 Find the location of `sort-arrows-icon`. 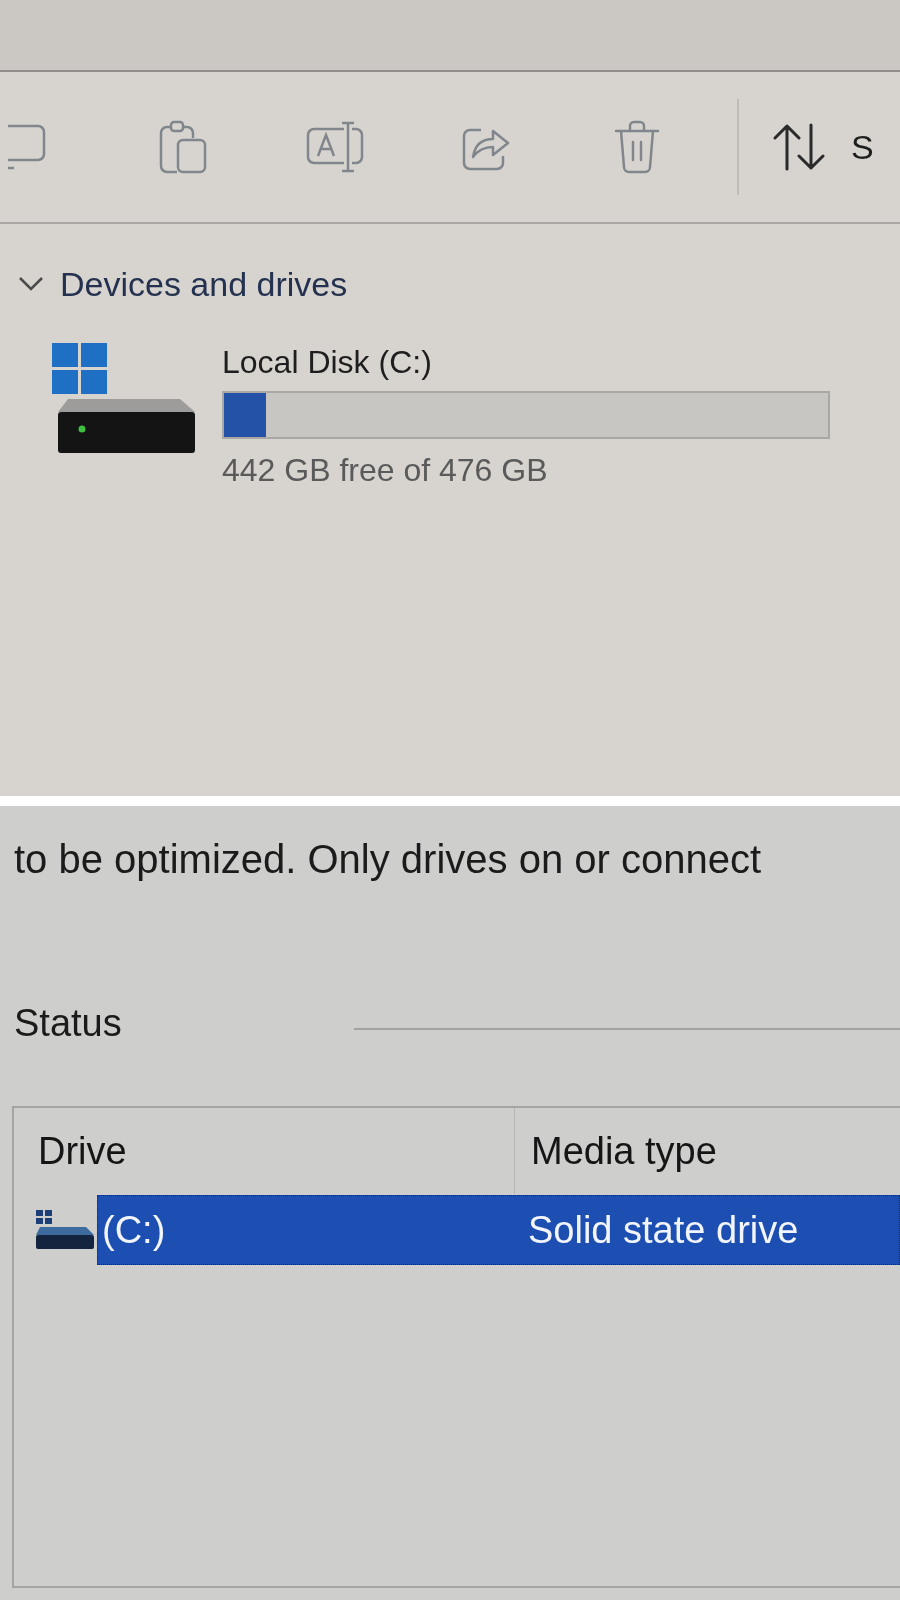

sort-arrows-icon is located at coordinates (799, 147).